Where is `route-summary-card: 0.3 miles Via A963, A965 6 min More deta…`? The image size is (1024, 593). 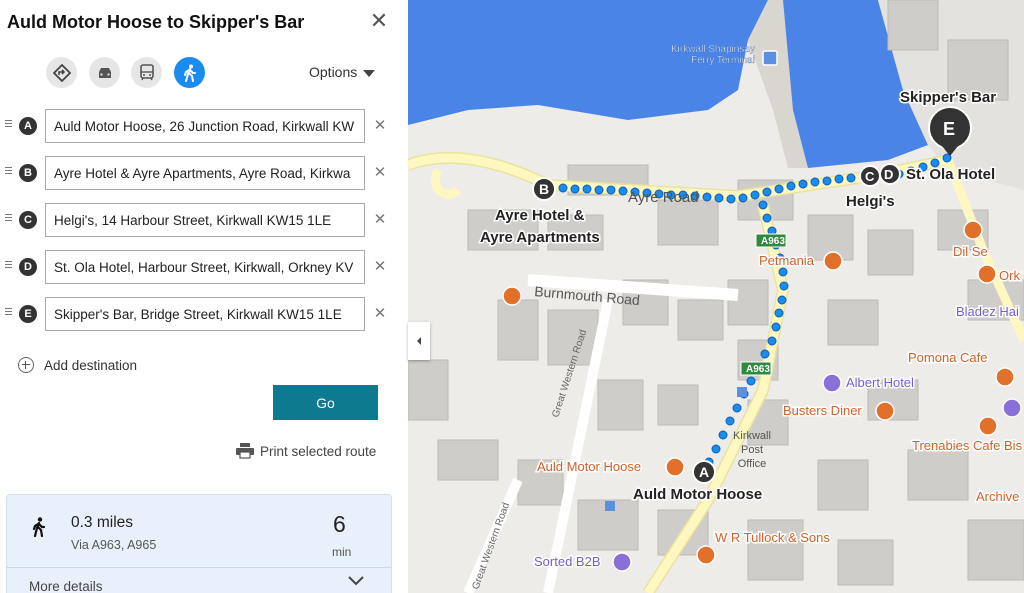 route-summary-card: 0.3 miles Via A963, A965 6 min More deta… is located at coordinates (199, 543).